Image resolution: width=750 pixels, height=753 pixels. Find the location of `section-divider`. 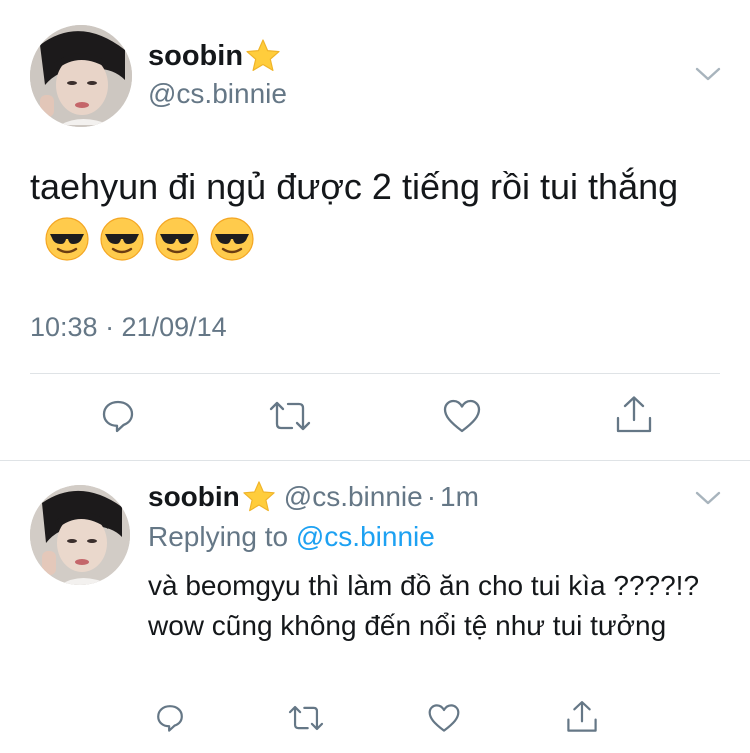

section-divider is located at coordinates (375, 460).